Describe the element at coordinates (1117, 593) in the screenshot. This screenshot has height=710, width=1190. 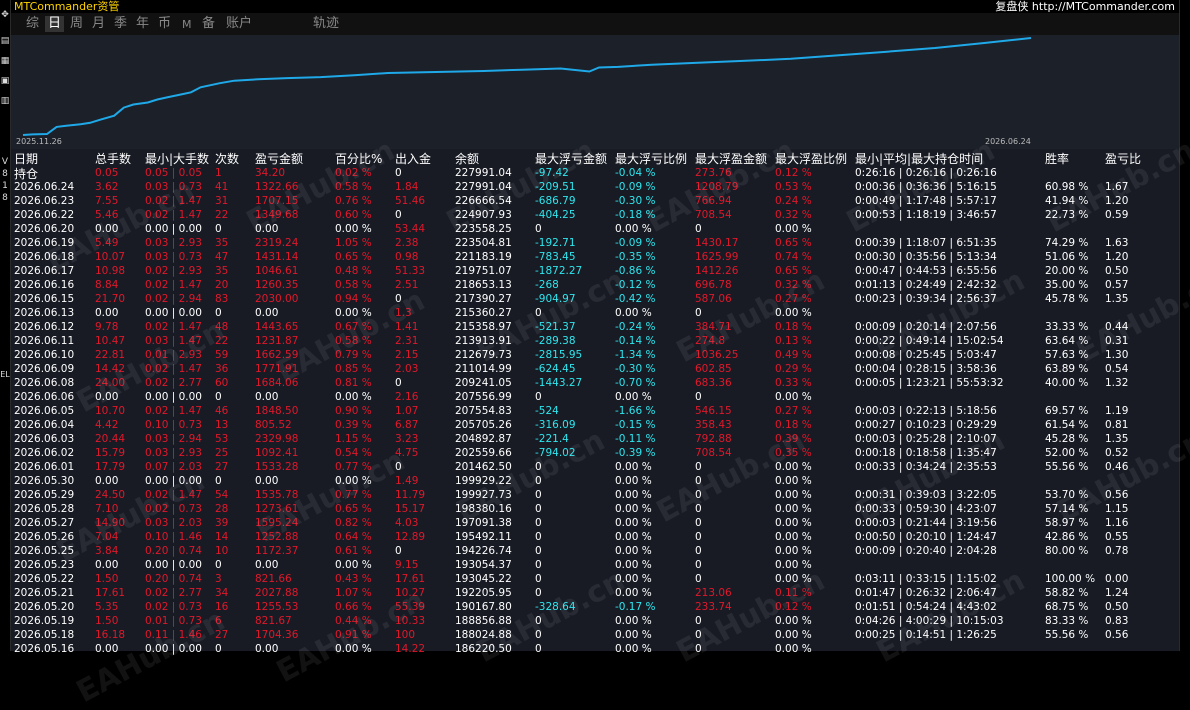
I see `cell-profit-ratio: 1.24` at that location.